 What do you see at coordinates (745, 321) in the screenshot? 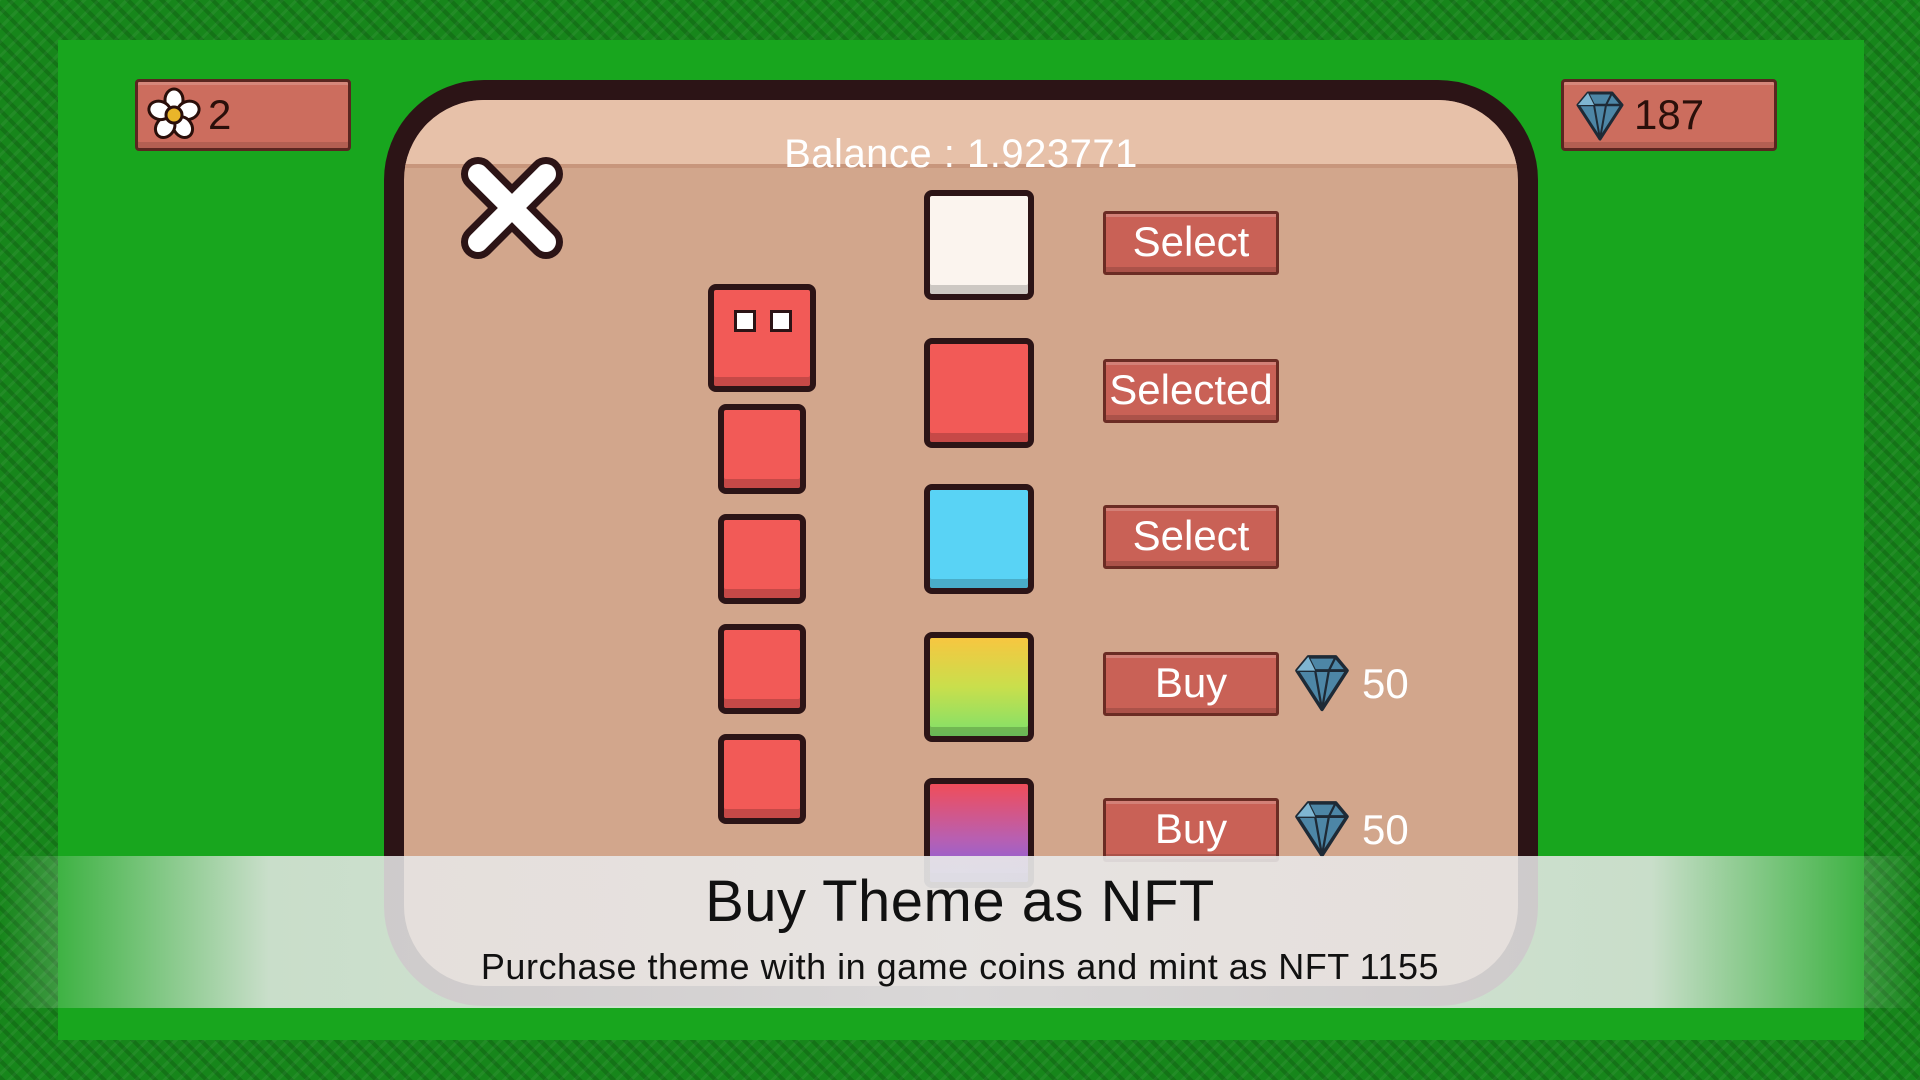
I see `player-eye-left` at bounding box center [745, 321].